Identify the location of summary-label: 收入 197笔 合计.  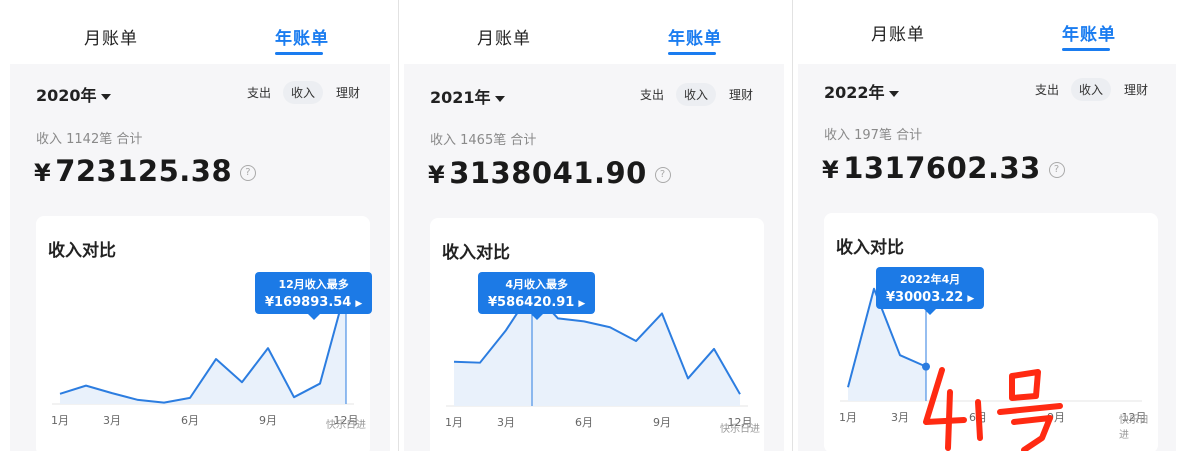
(873, 135).